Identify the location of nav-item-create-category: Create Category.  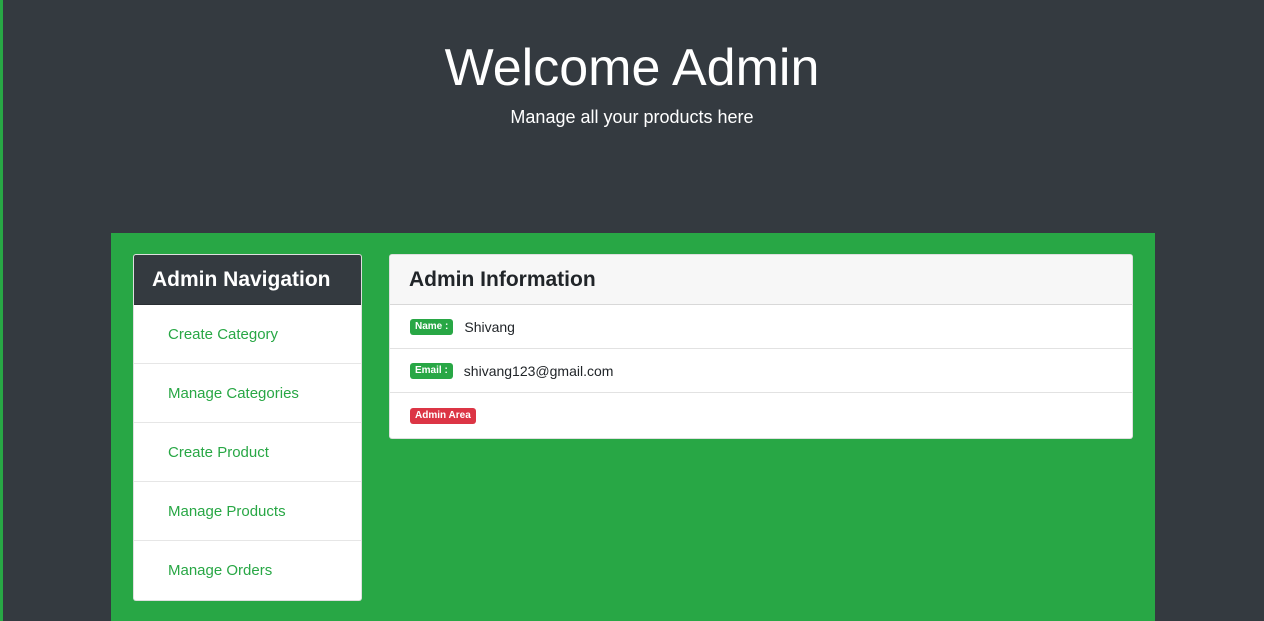
(247, 334).